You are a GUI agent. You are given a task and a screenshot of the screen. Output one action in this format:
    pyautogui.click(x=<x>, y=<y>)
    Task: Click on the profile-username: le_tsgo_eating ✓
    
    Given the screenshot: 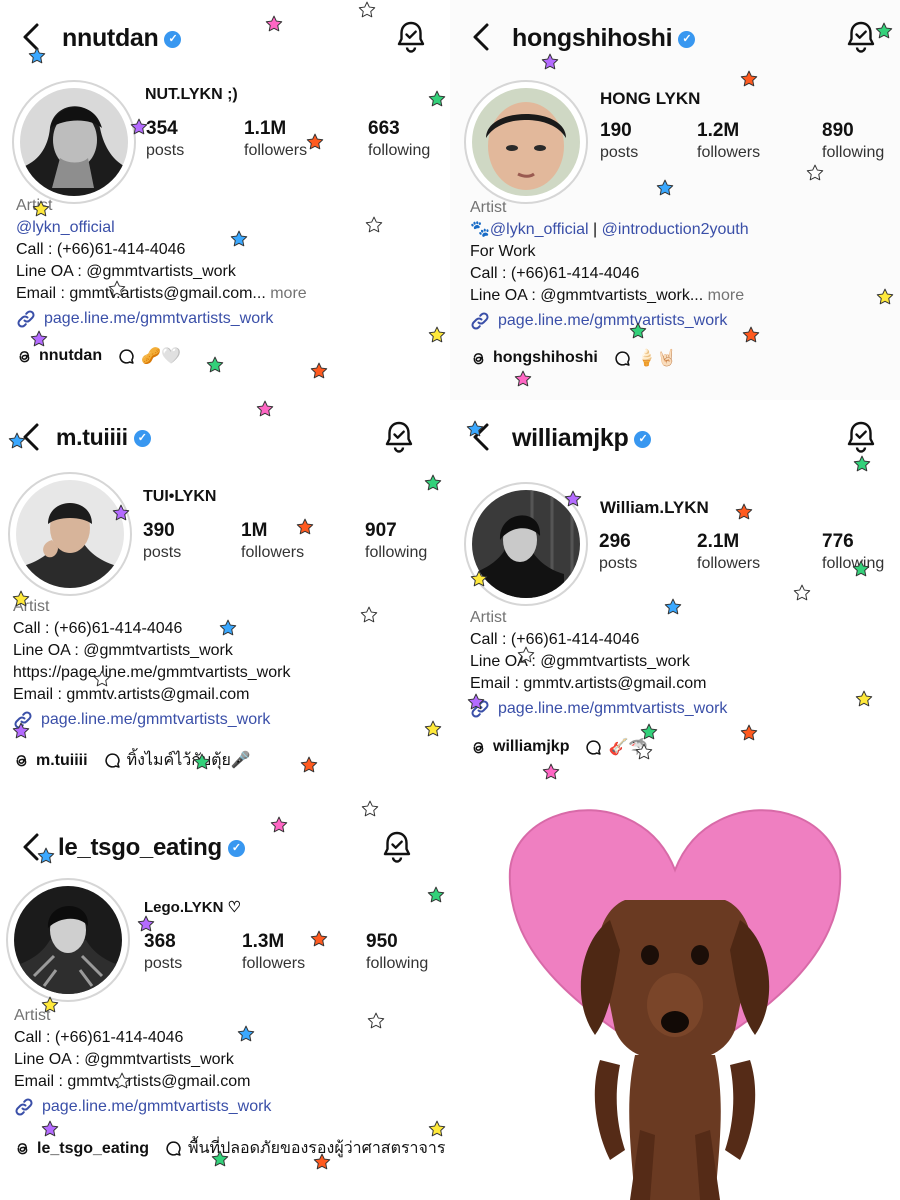 What is the action you would take?
    pyautogui.click(x=151, y=848)
    